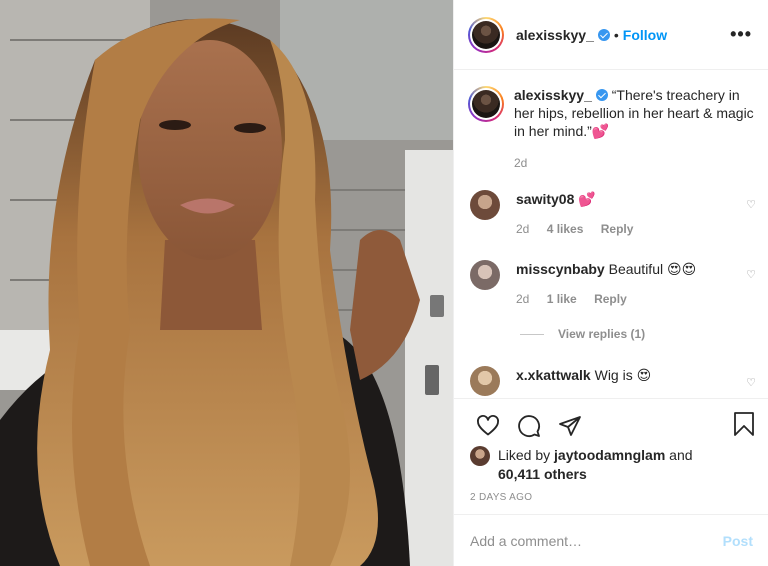 The image size is (768, 566). I want to click on comment-username: sawity08, so click(545, 199).